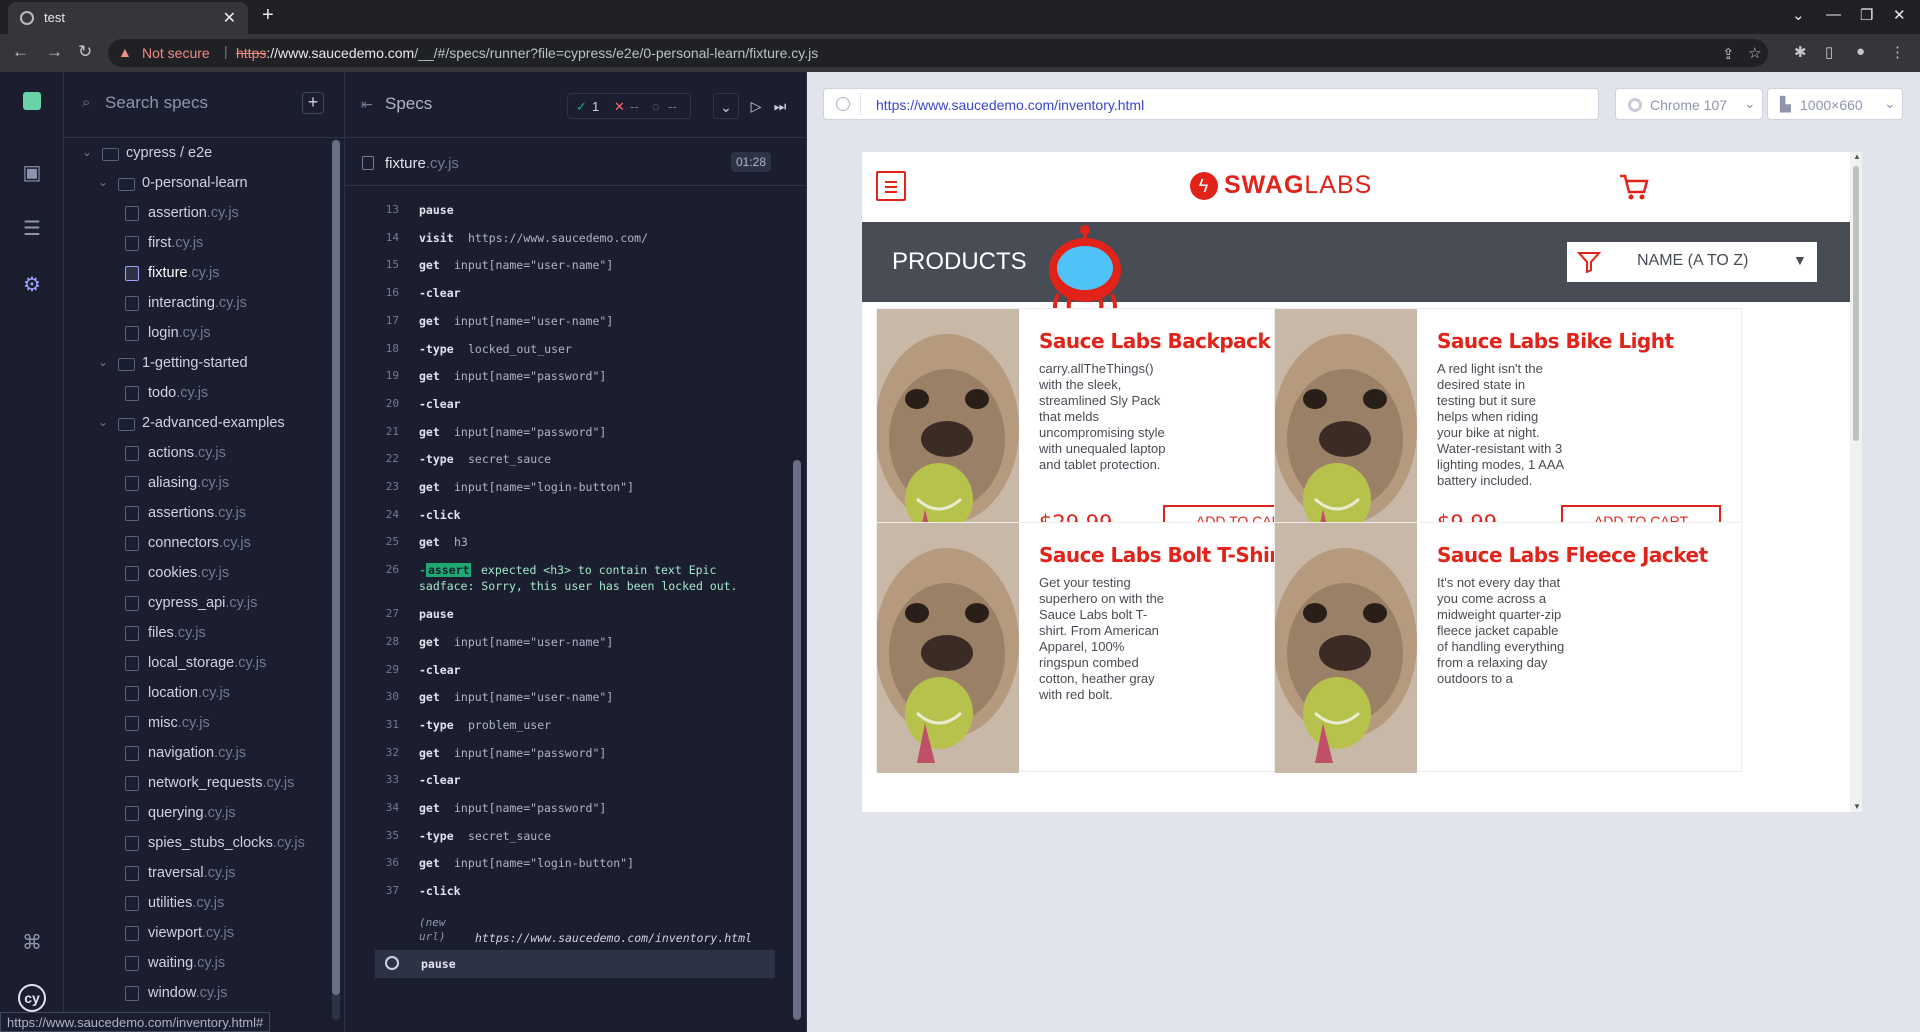 The width and height of the screenshot is (1920, 1032). I want to click on spec-file-row: local_storage.cy.js, so click(198, 664).